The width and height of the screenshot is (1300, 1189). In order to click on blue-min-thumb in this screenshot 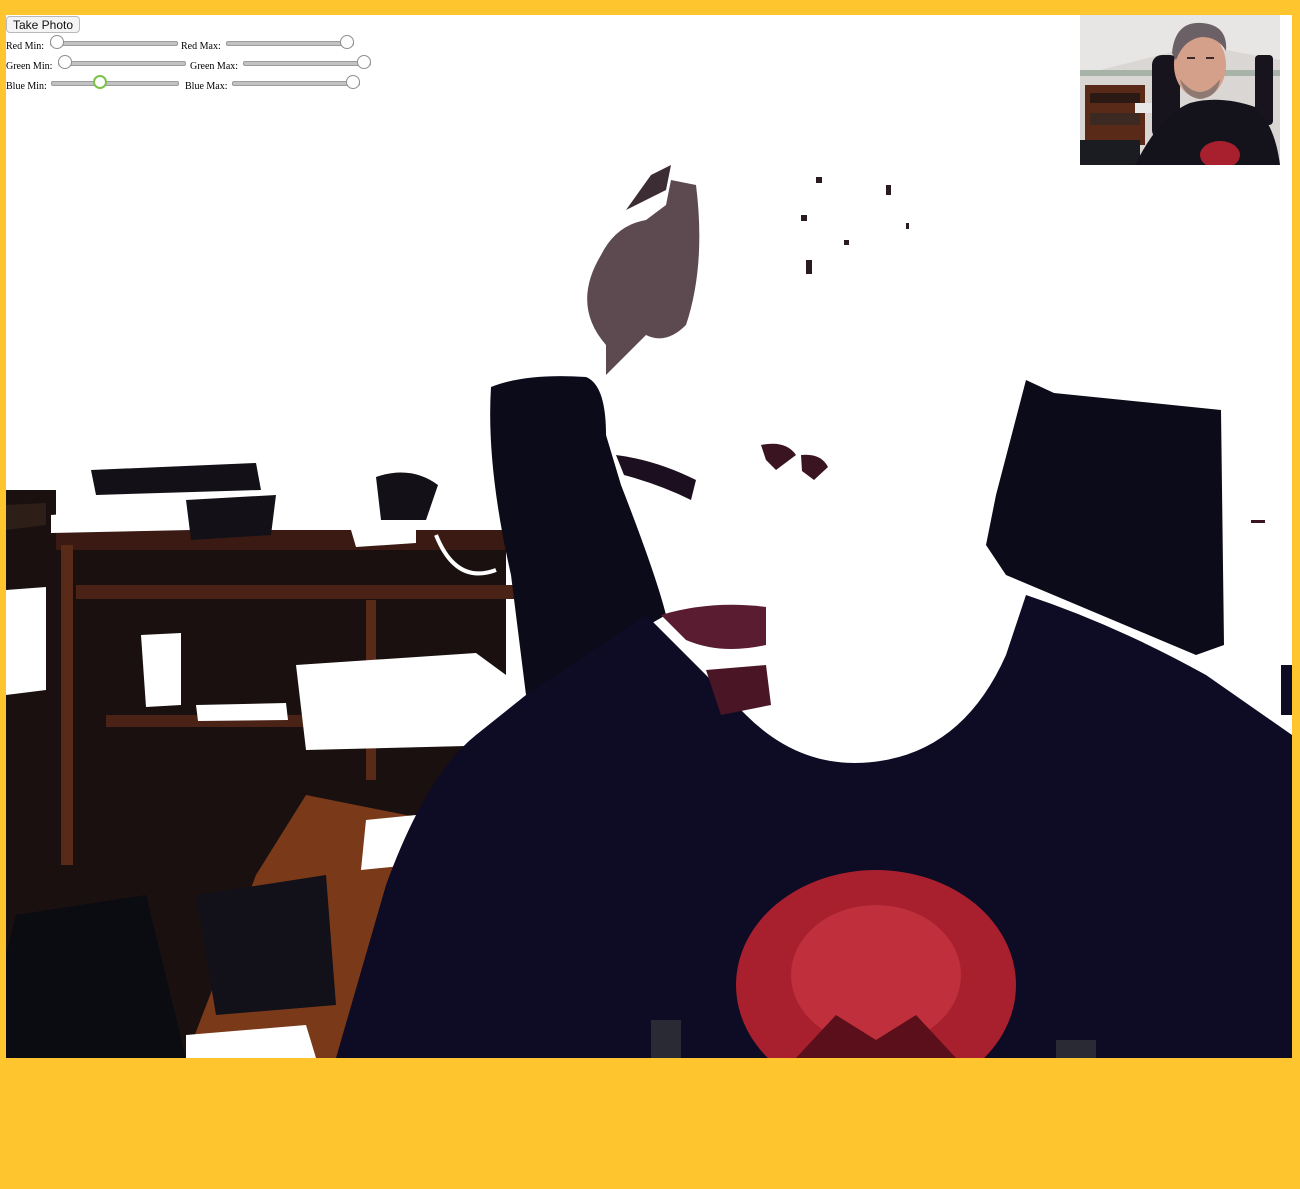, I will do `click(100, 82)`.